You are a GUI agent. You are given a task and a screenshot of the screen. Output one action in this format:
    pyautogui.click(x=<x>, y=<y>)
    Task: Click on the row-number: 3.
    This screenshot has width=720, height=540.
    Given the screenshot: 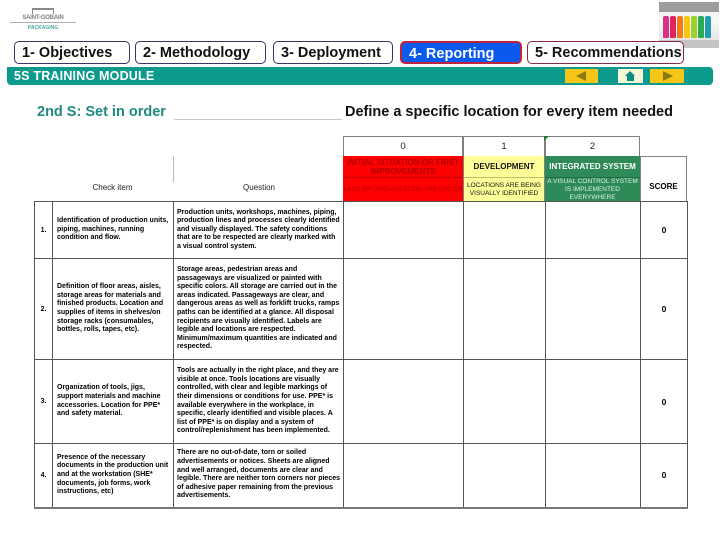 What is the action you would take?
    pyautogui.click(x=43, y=401)
    